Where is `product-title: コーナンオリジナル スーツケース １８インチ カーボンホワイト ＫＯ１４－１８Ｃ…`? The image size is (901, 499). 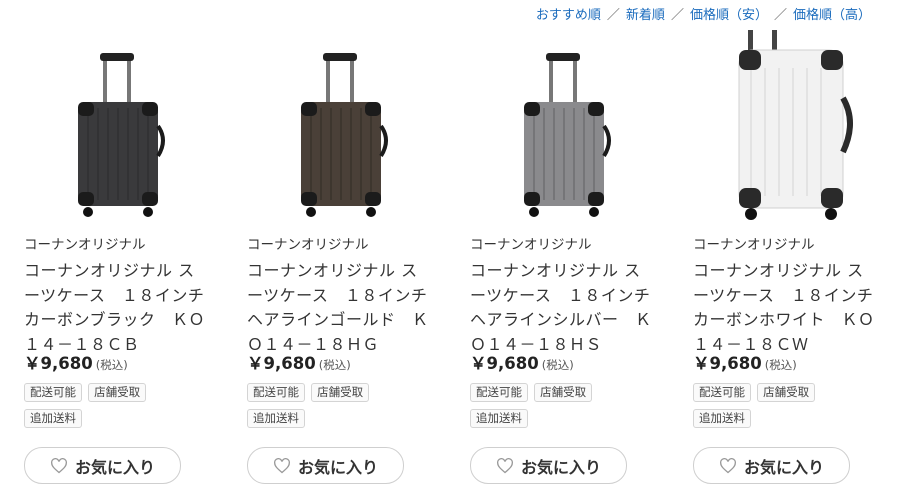
product-title: コーナンオリジナル スーツケース １８インチ カーボンホワイト ＫＯ１４－１８Ｃ… is located at coordinates (791, 308).